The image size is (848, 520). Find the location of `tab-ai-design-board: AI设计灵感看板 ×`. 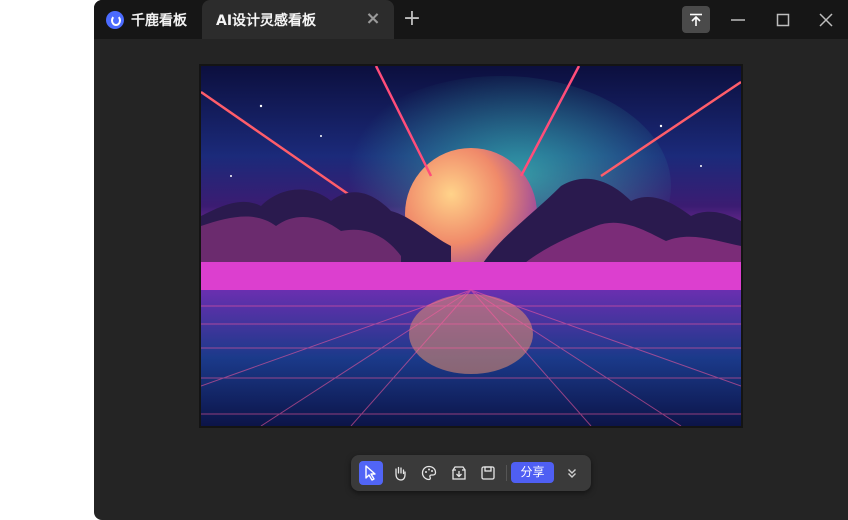

tab-ai-design-board: AI设计灵感看板 × is located at coordinates (298, 19).